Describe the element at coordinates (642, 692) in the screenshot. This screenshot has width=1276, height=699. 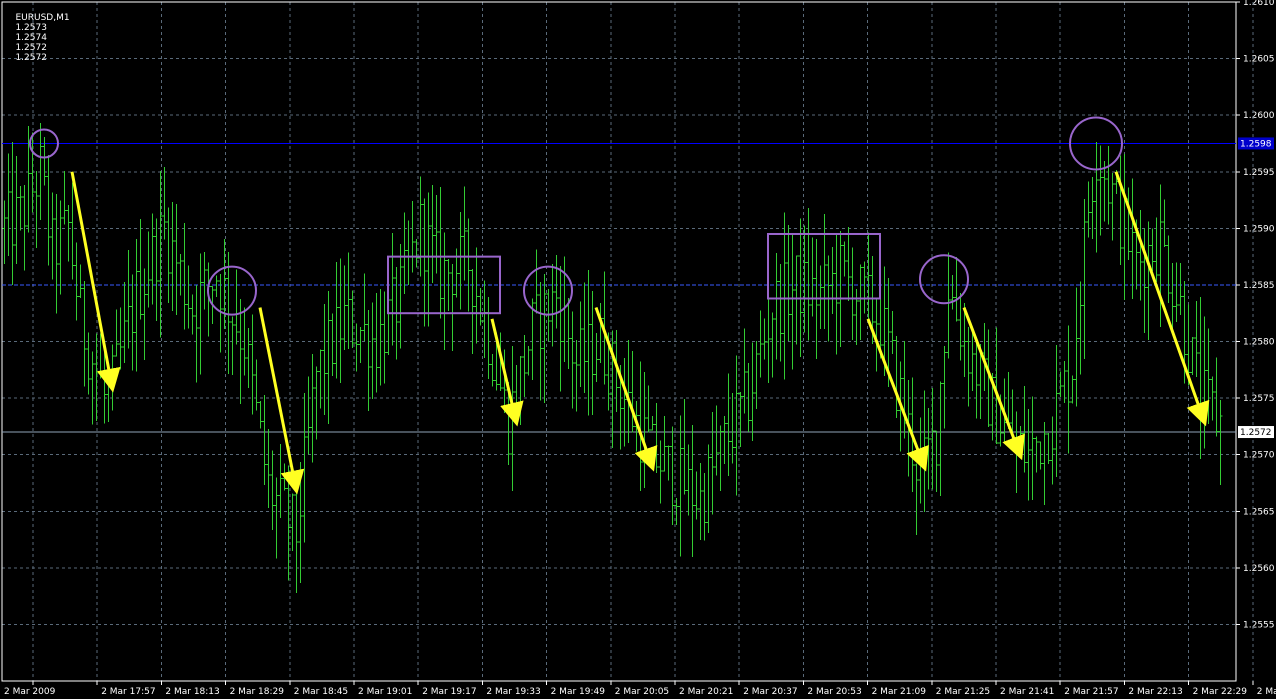
I see `x-tick-label: 2 Mar 20:05` at that location.